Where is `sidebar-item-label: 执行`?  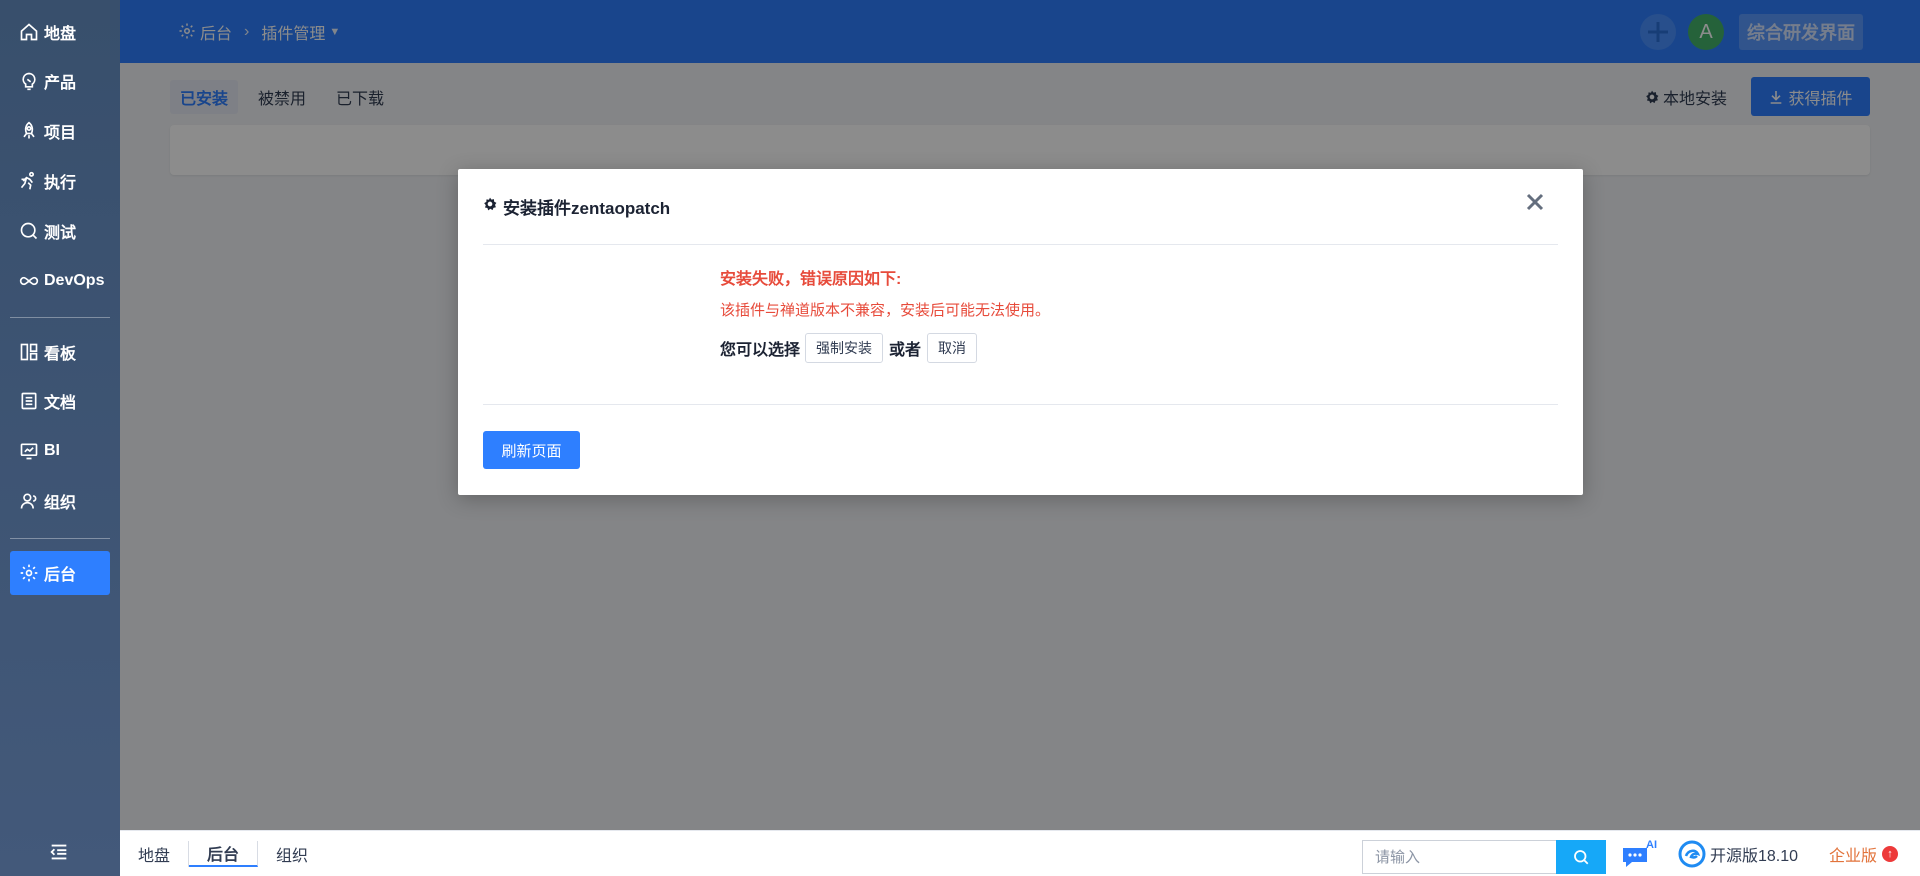 sidebar-item-label: 执行 is located at coordinates (60, 183).